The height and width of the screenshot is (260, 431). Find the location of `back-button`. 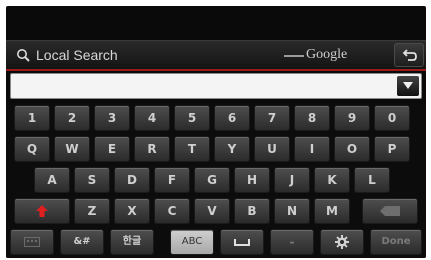

back-button is located at coordinates (409, 55).